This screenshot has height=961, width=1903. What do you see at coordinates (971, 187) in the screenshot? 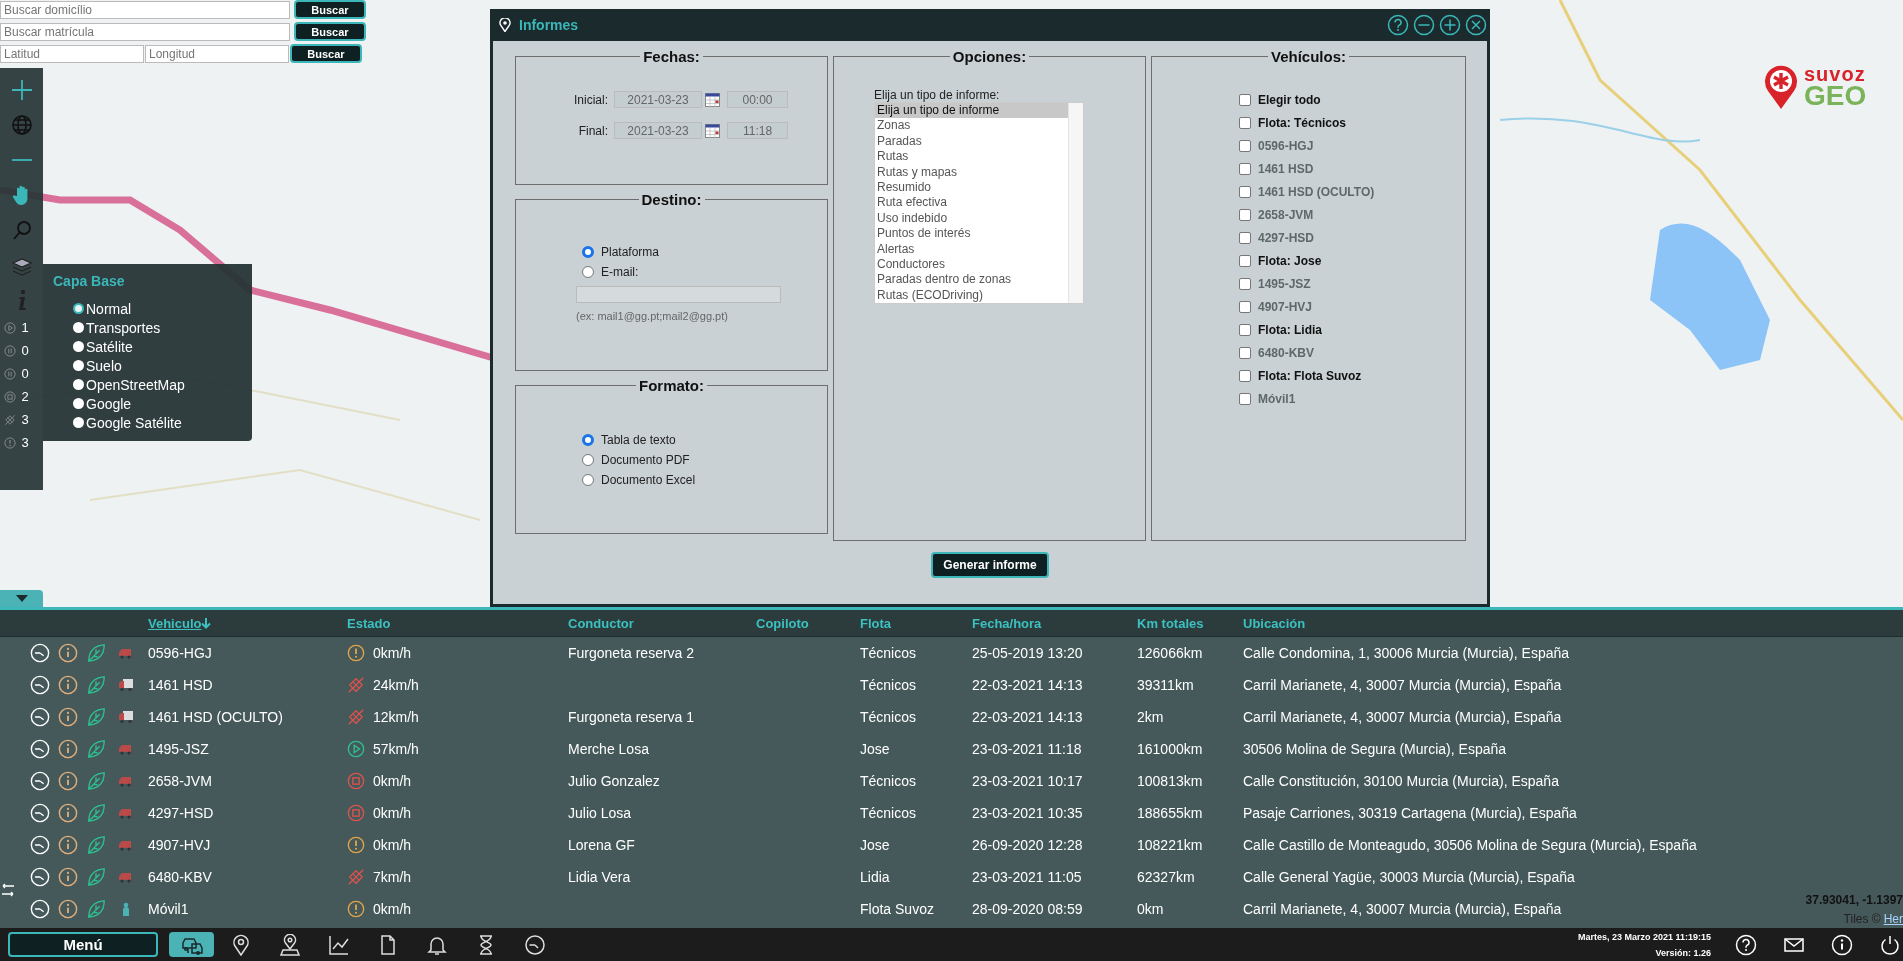
I see `list-option: Resumido` at bounding box center [971, 187].